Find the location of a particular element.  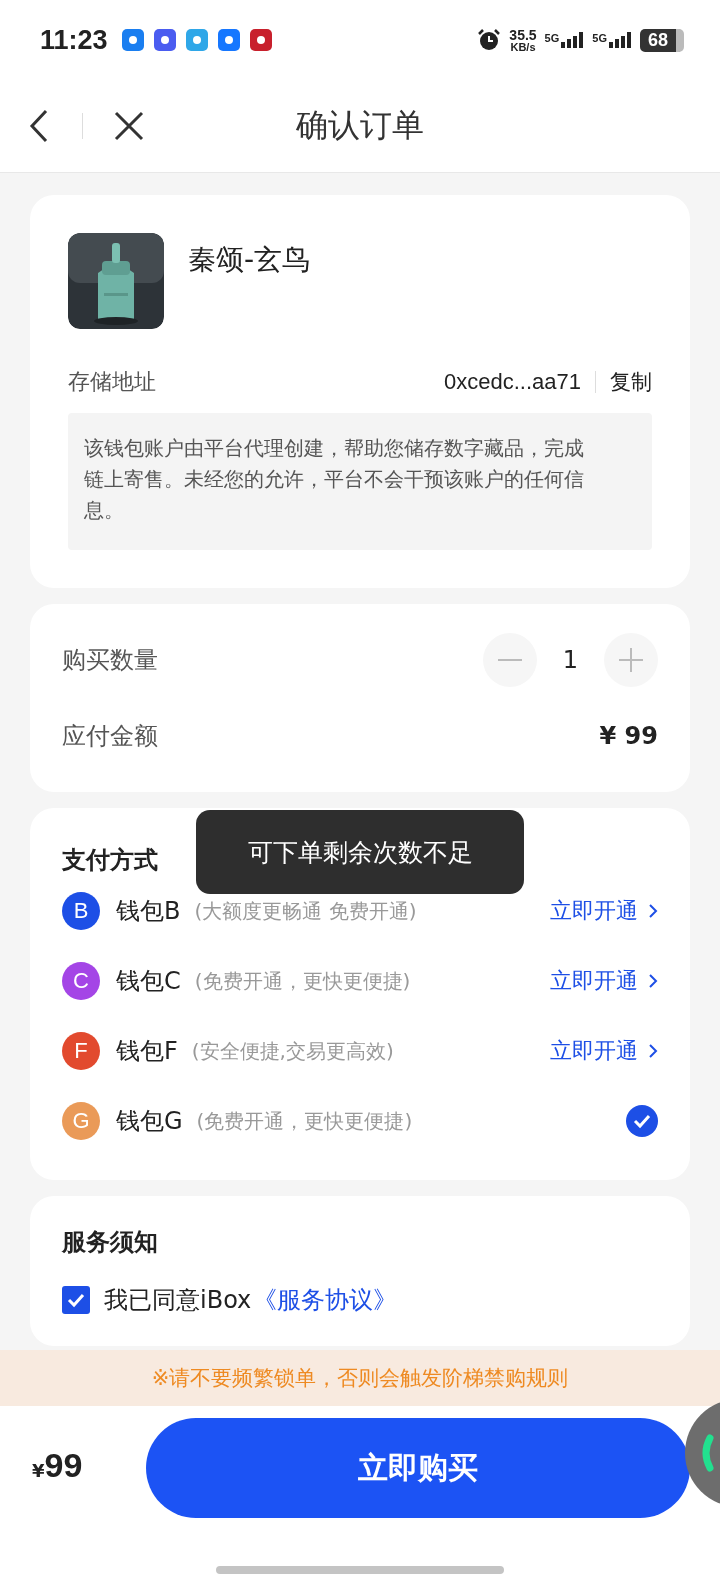

checkbox is located at coordinates (76, 1300).